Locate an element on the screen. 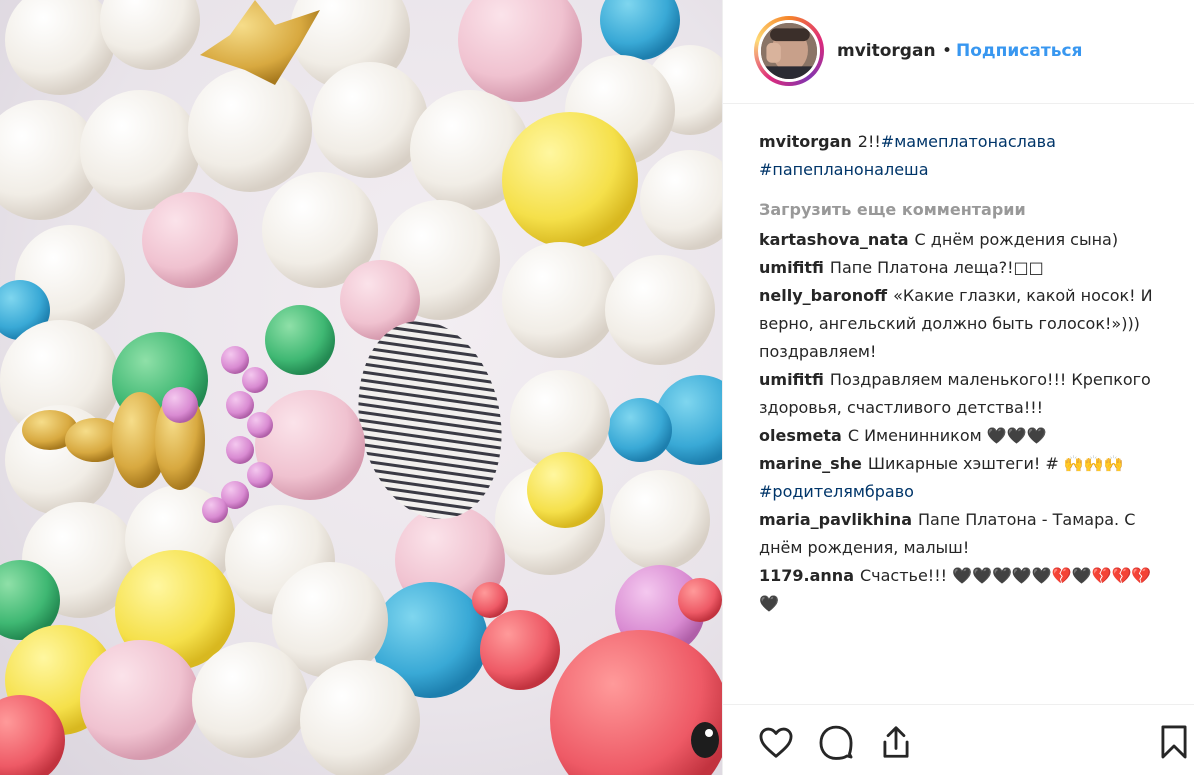  comment-text: Папе Платона леща?!□□ is located at coordinates (936, 267).